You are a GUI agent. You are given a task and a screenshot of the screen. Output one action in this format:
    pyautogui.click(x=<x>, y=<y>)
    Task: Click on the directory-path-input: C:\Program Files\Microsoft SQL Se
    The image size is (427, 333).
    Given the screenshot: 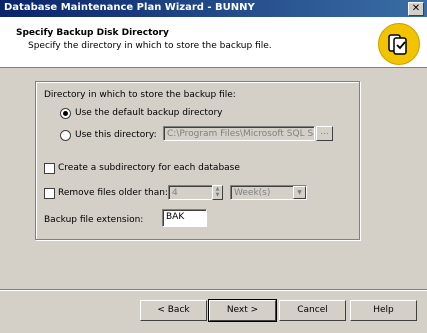 What is the action you would take?
    pyautogui.click(x=239, y=133)
    